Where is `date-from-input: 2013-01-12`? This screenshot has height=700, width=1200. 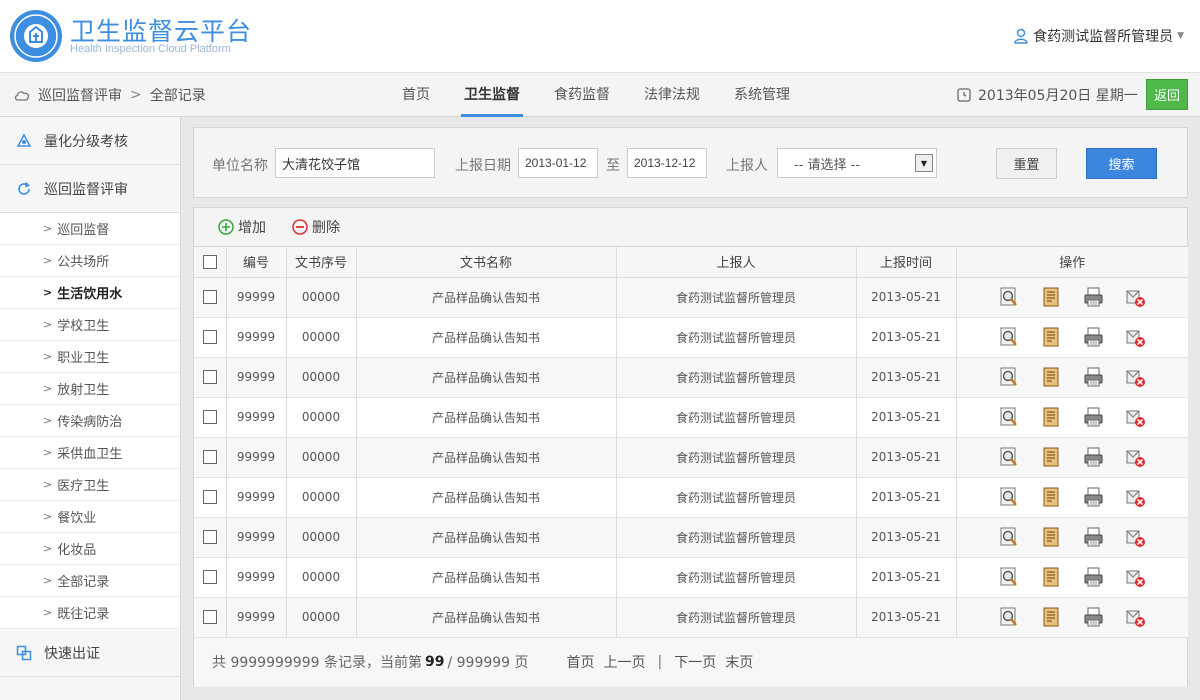
date-from-input: 2013-01-12 is located at coordinates (558, 163).